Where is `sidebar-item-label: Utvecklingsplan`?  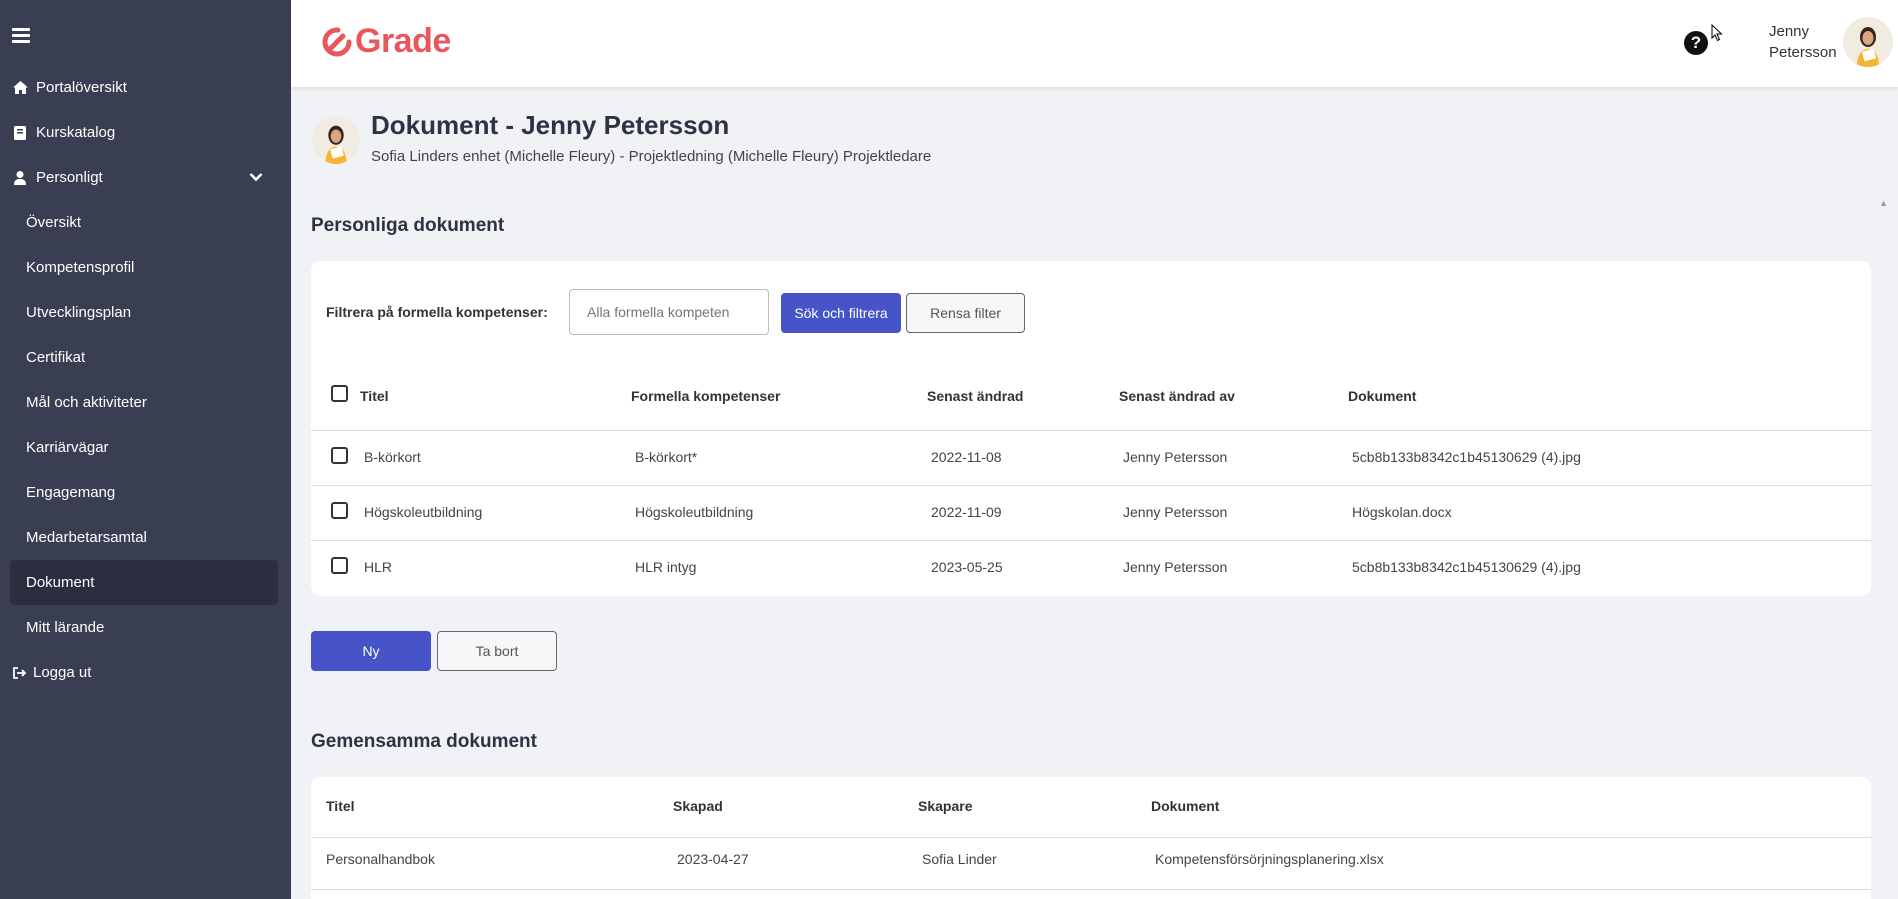 sidebar-item-label: Utvecklingsplan is located at coordinates (79, 312).